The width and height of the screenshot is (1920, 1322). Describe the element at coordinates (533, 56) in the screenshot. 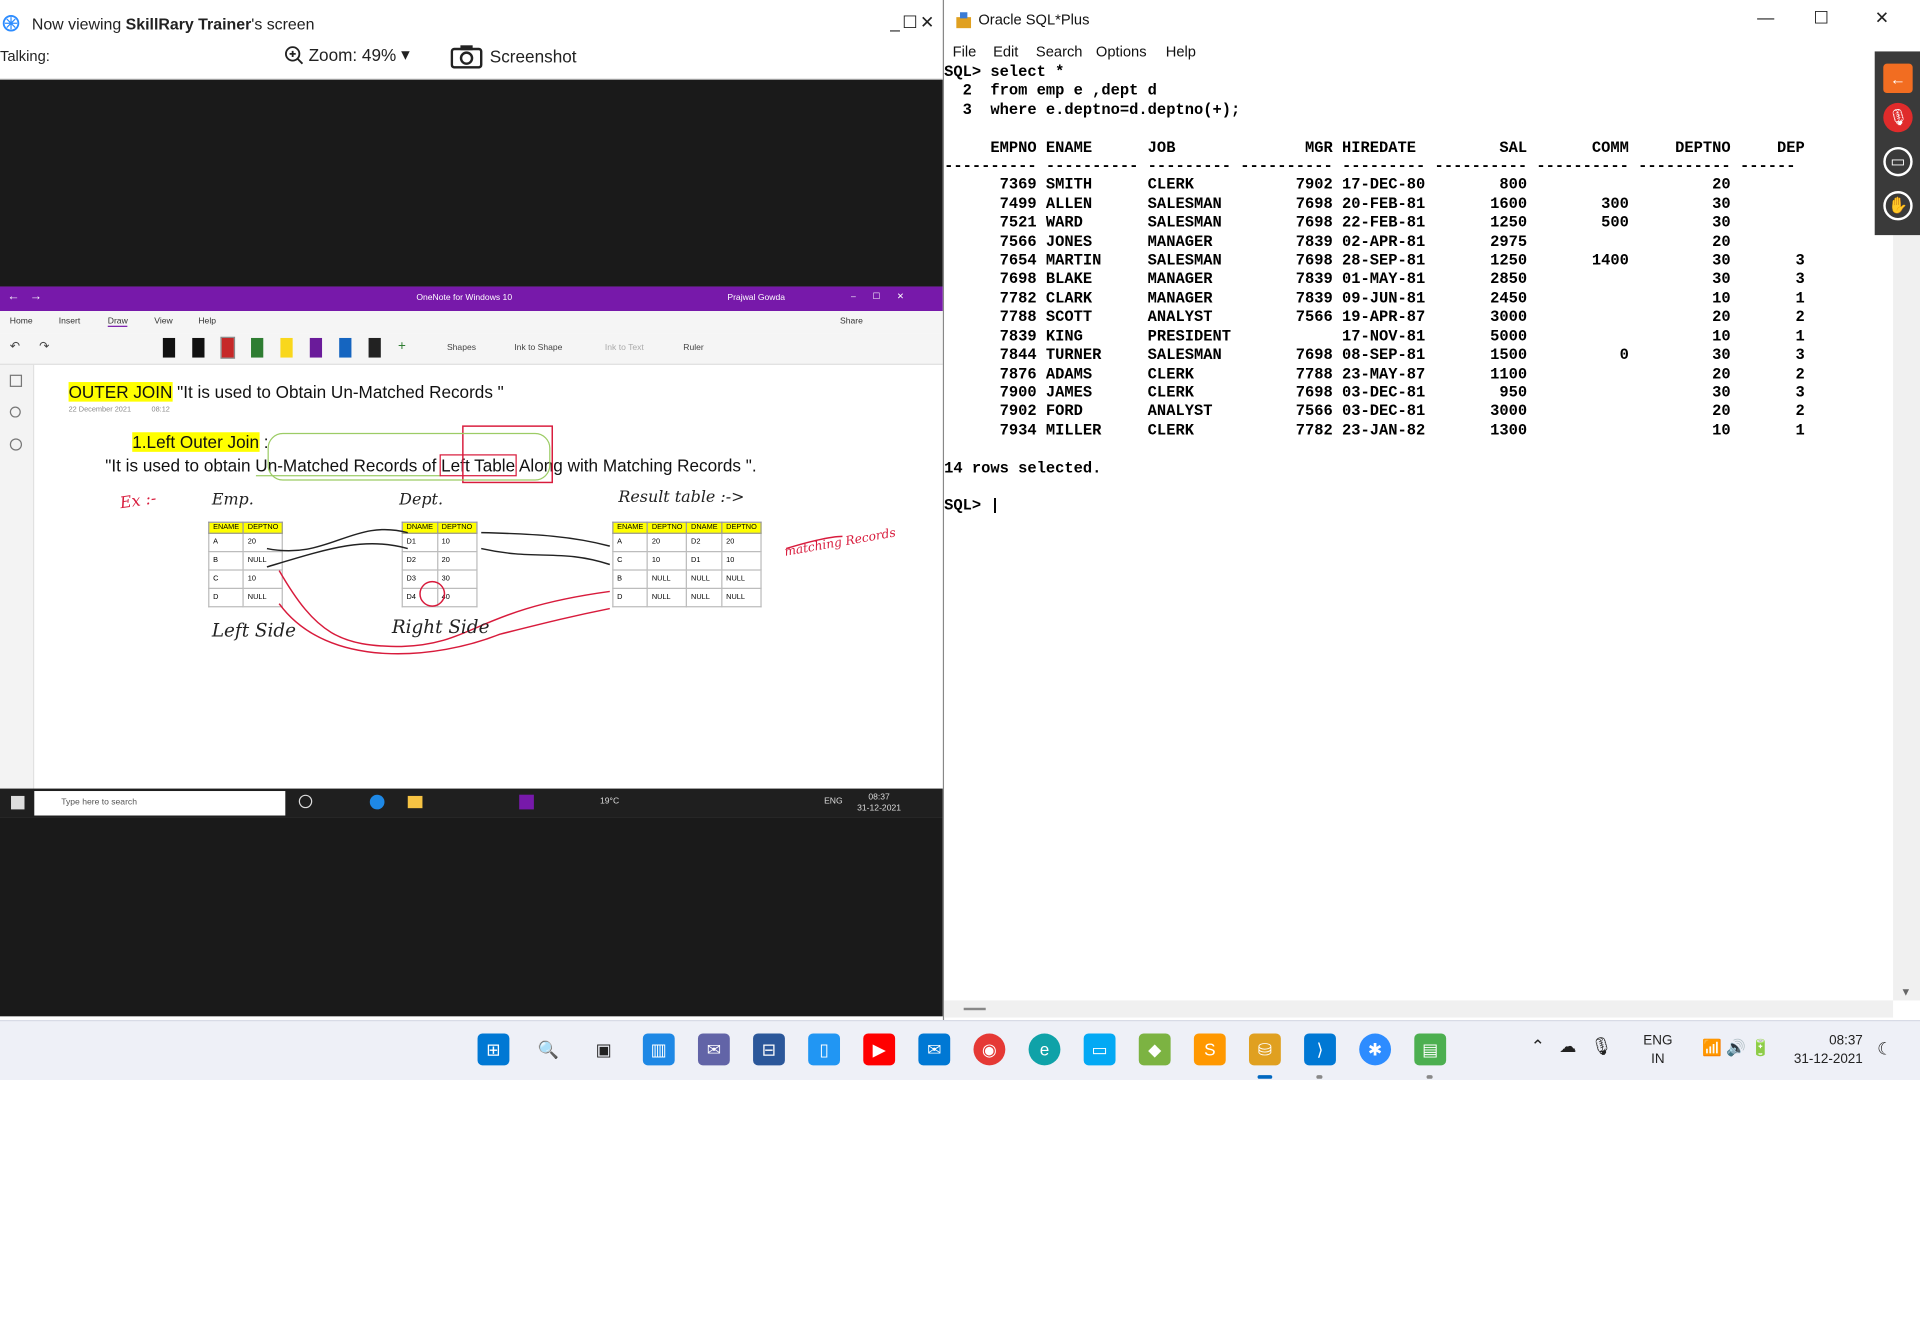

I see `screenshot-label: Screenshot` at that location.